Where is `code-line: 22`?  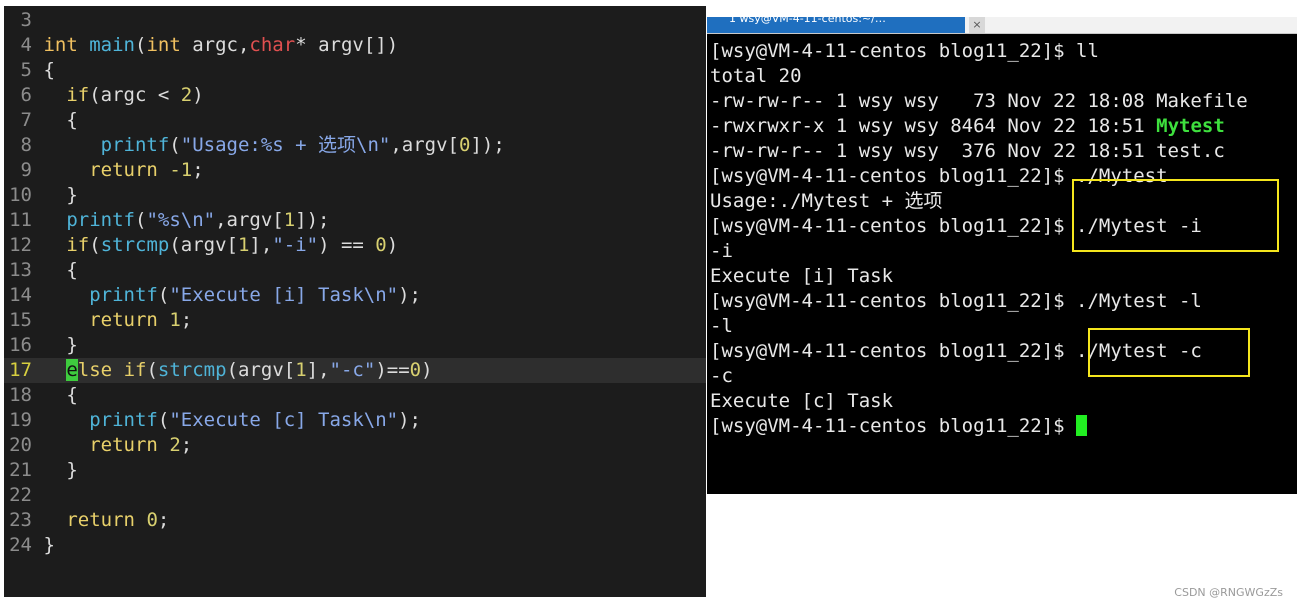 code-line: 22 is located at coordinates (355, 495).